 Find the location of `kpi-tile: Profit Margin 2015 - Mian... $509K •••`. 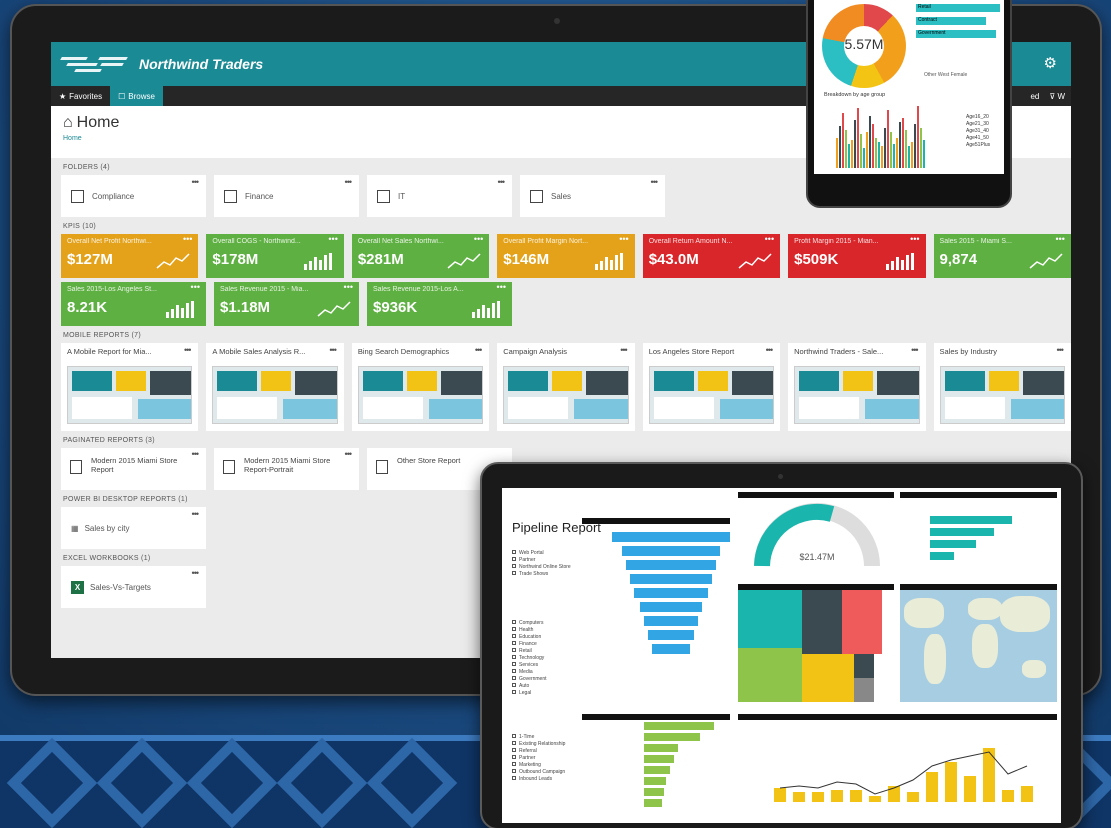

kpi-tile: Profit Margin 2015 - Mian... $509K ••• is located at coordinates (857, 256).